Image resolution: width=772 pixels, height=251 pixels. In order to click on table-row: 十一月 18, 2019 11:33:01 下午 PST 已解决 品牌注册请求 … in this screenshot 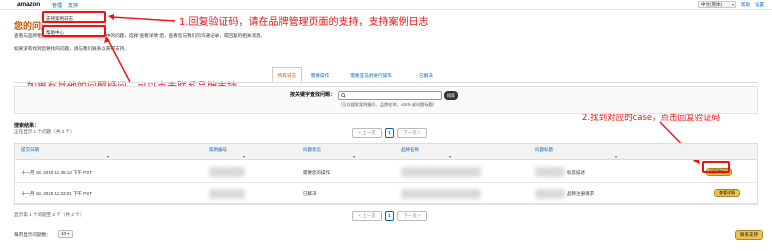, I will do `click(386, 194)`.